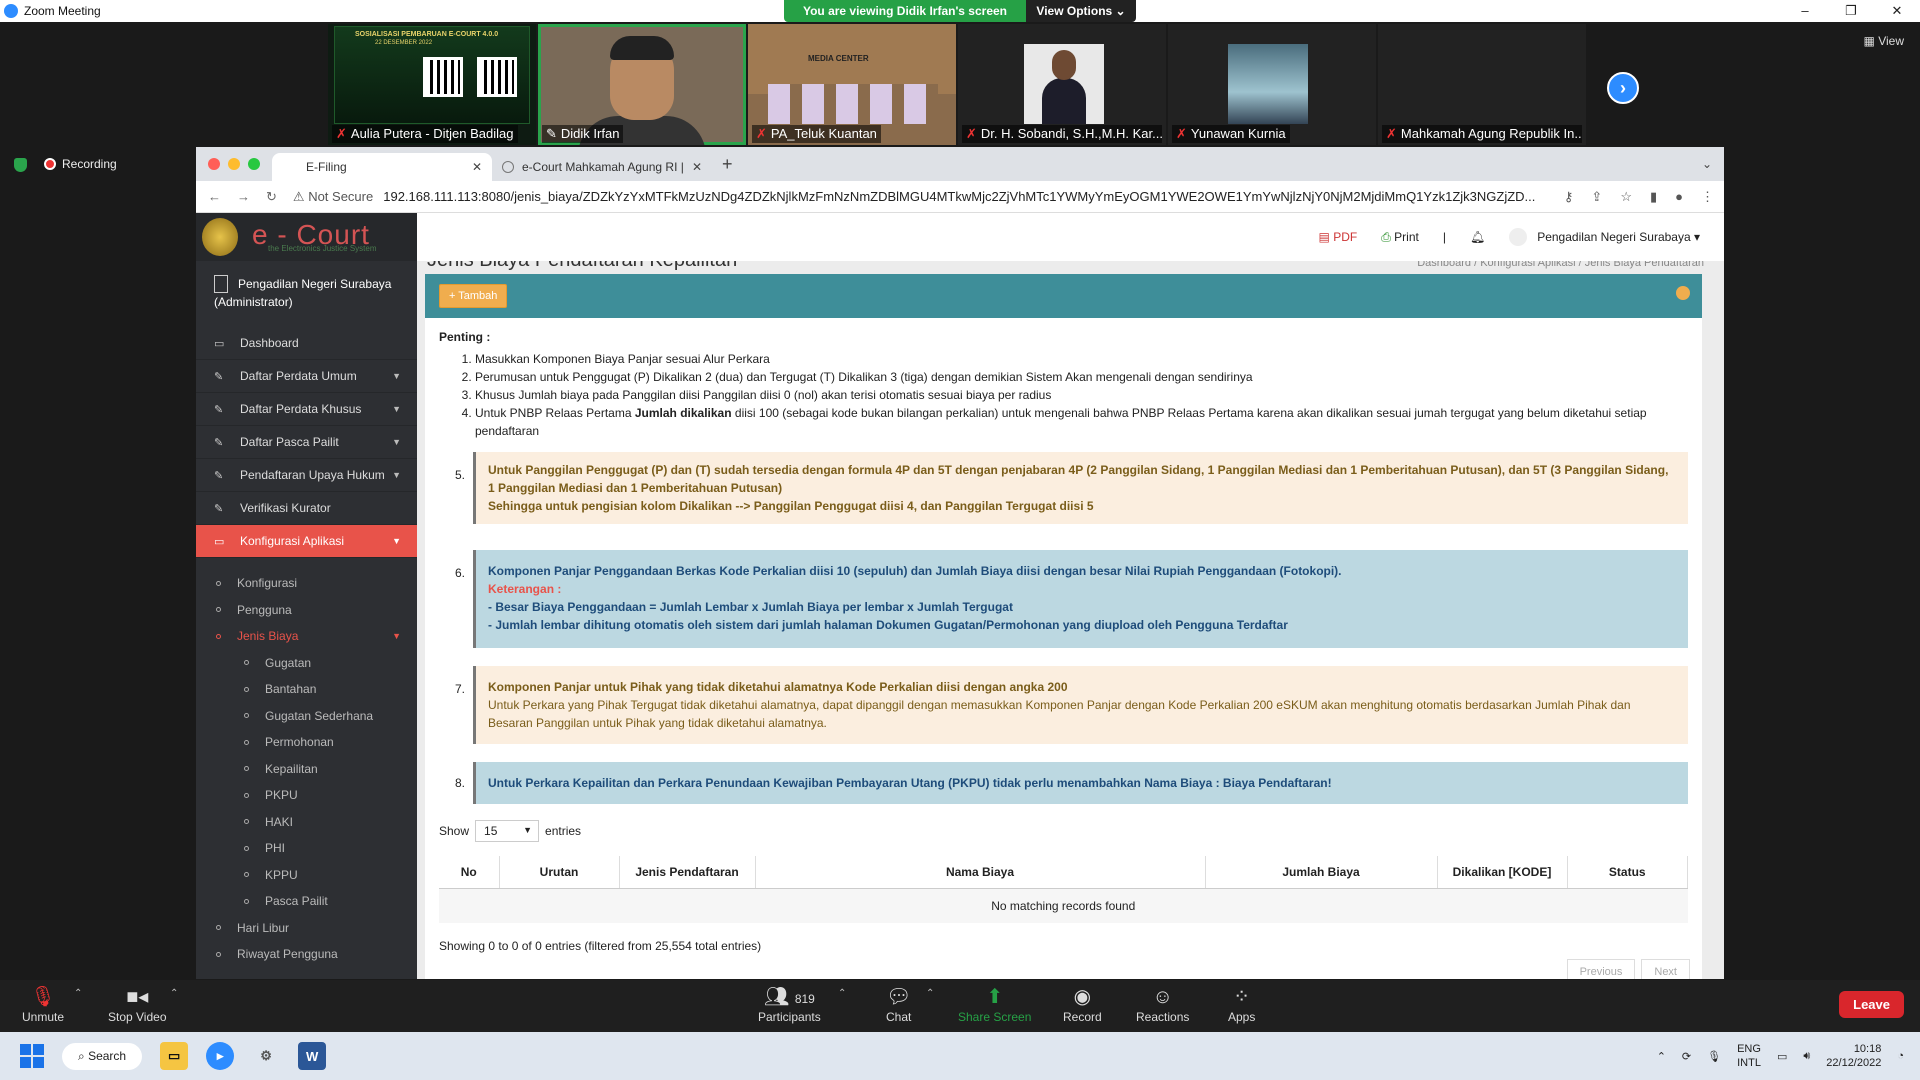 The height and width of the screenshot is (1080, 1920). Describe the element at coordinates (1477, 237) in the screenshot. I see `bell-icon: 🔔︎` at that location.